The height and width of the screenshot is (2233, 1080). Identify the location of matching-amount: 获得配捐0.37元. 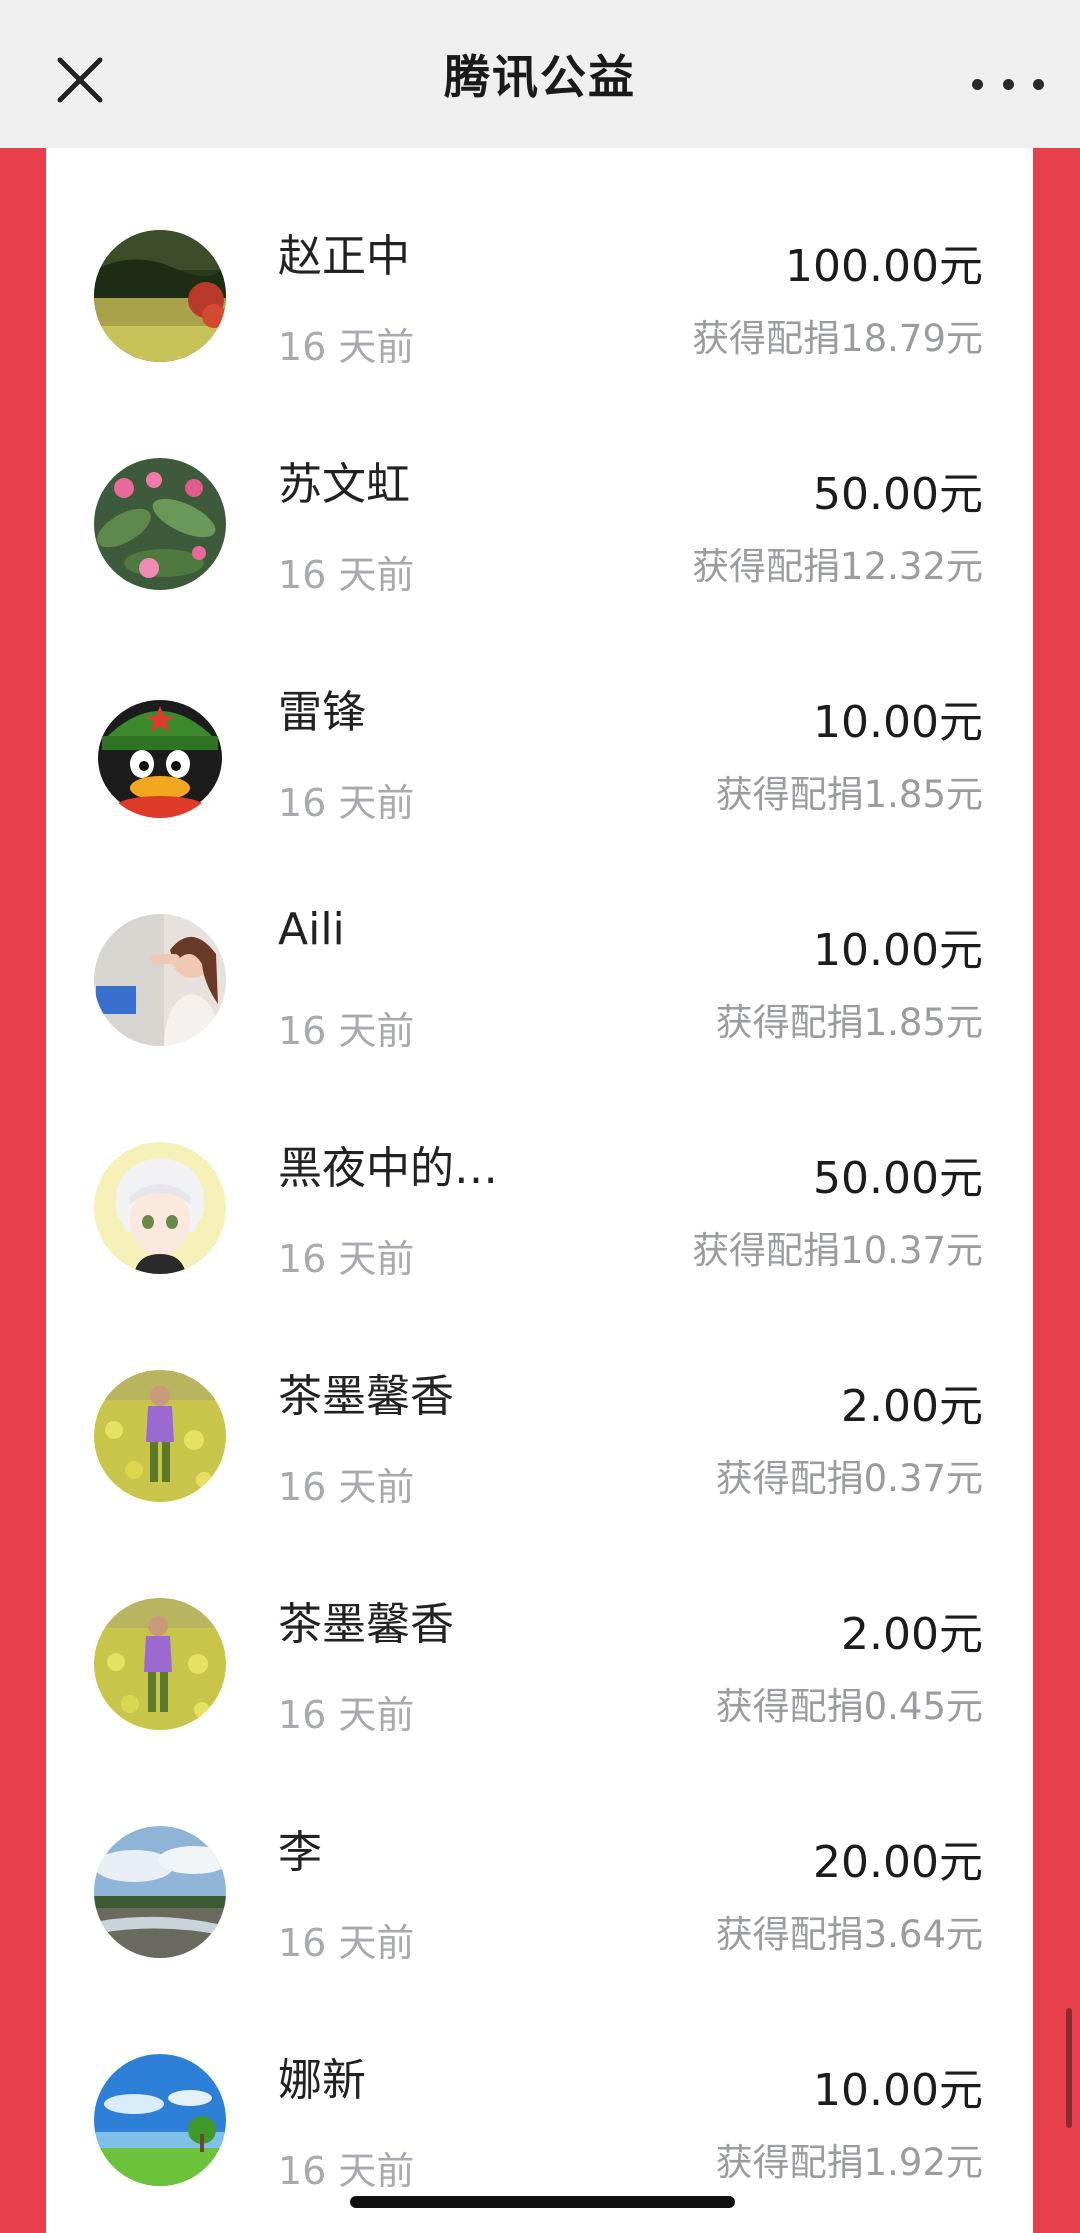
(849, 1478).